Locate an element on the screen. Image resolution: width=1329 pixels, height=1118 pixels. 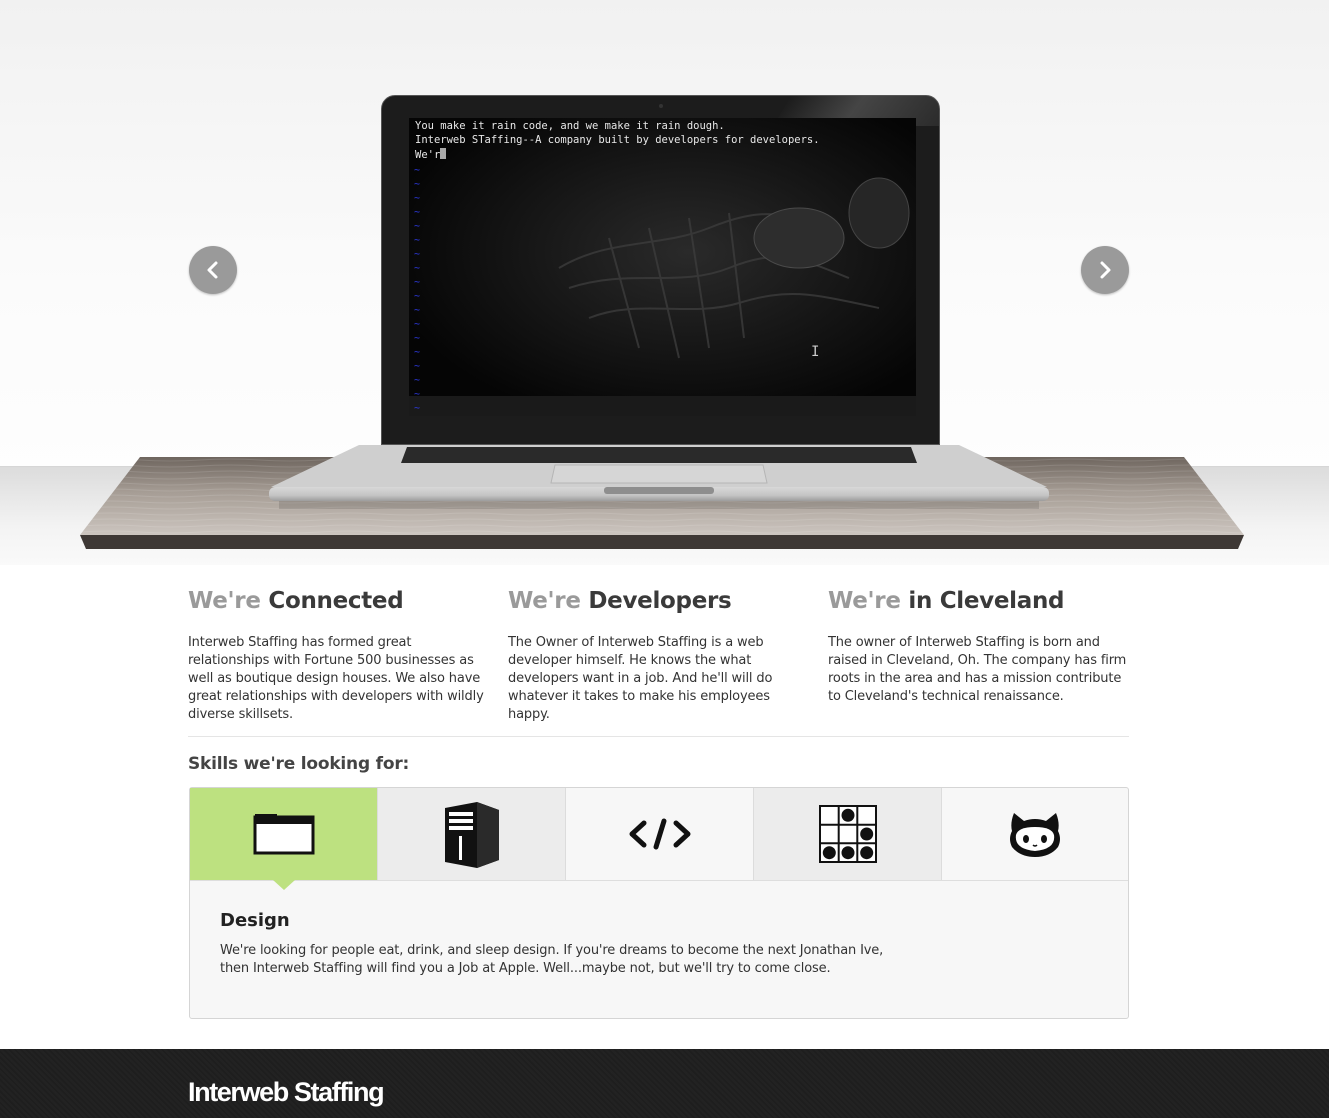
terminal-cursor is located at coordinates (443, 153).